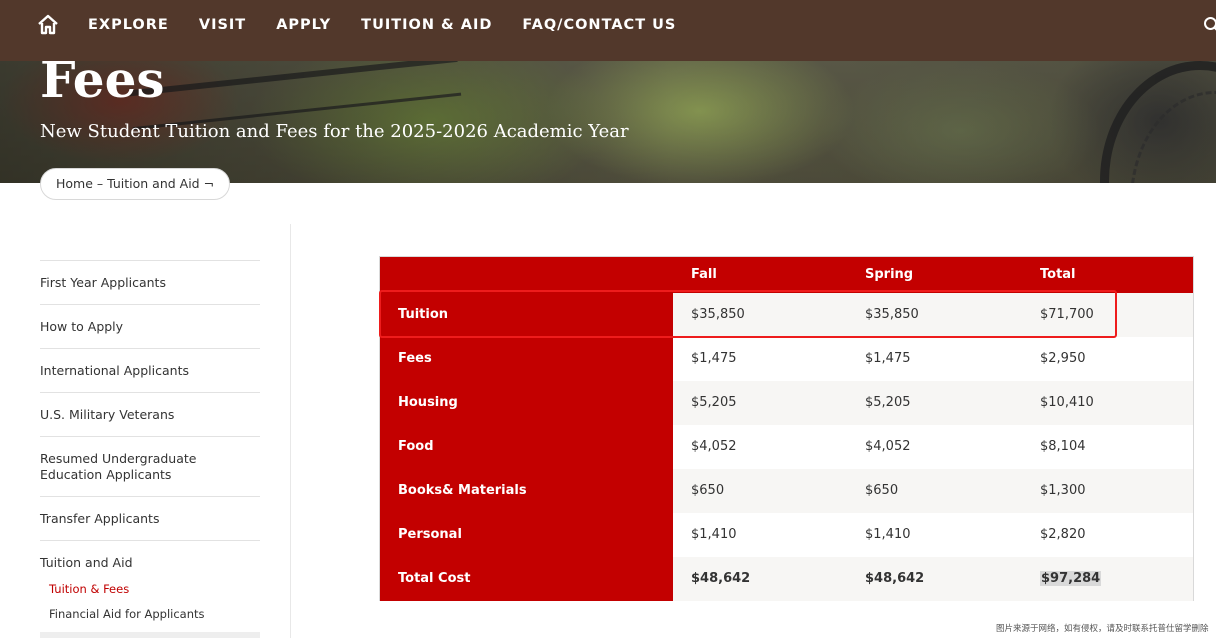  What do you see at coordinates (526, 359) in the screenshot?
I see `row-label: Fees` at bounding box center [526, 359].